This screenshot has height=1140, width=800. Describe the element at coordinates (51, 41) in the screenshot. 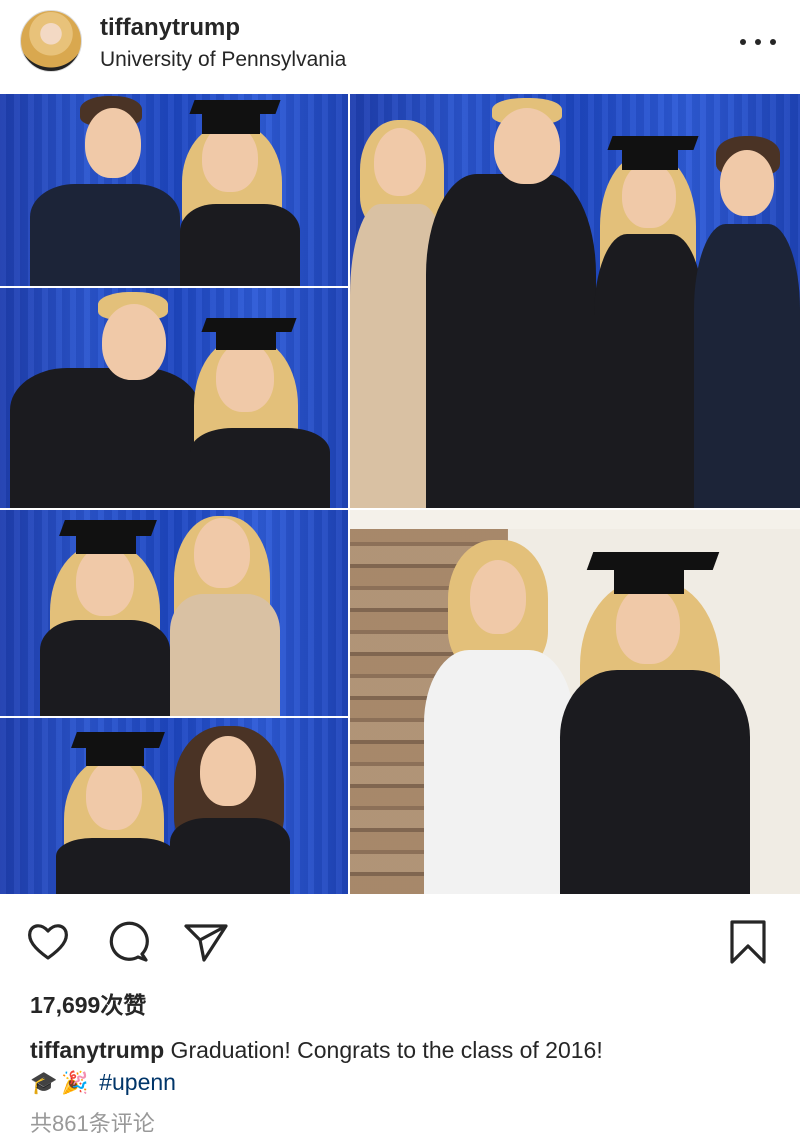

I see `avatar` at that location.